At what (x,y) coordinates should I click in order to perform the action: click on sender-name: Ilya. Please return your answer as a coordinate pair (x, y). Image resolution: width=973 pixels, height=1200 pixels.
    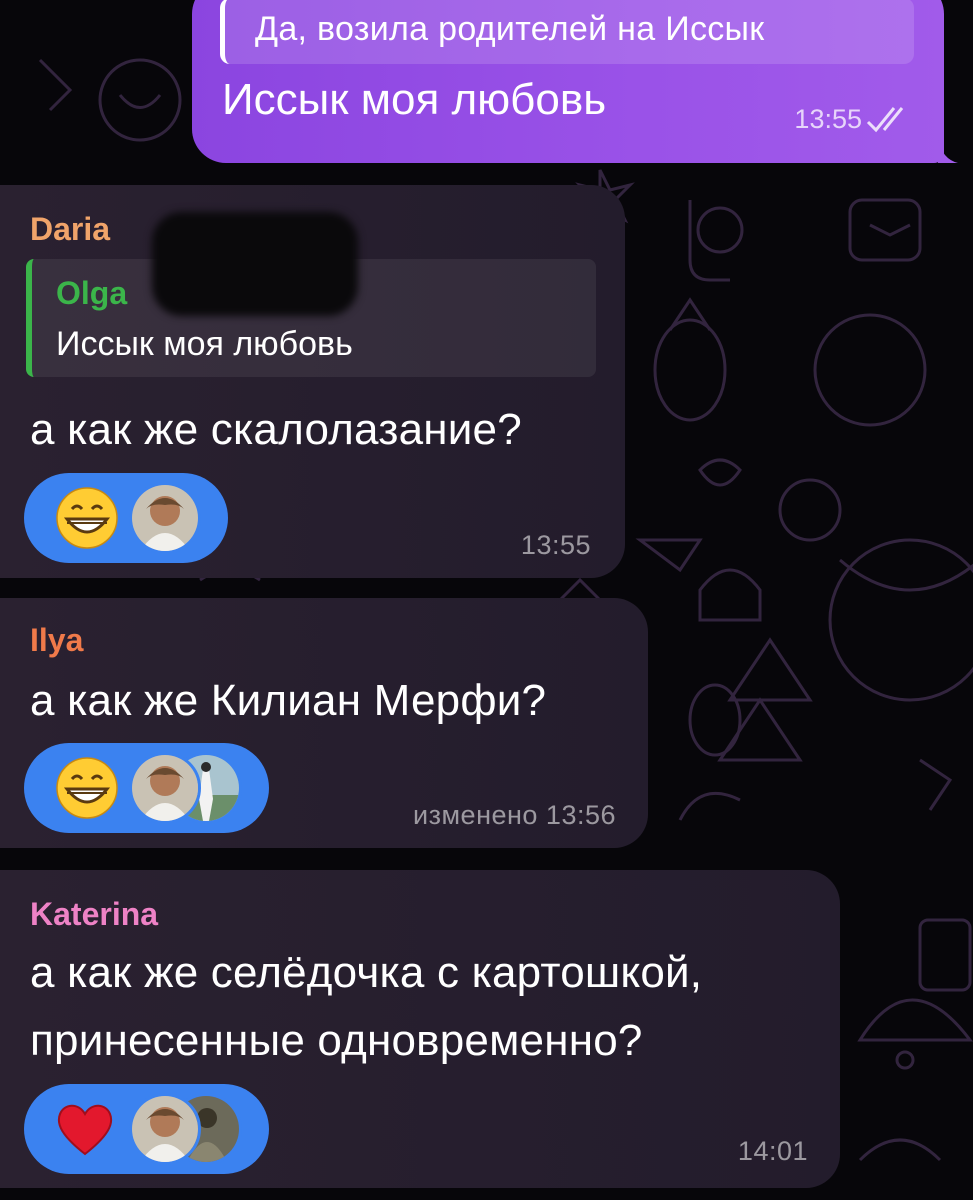
    Looking at the image, I should click on (56, 640).